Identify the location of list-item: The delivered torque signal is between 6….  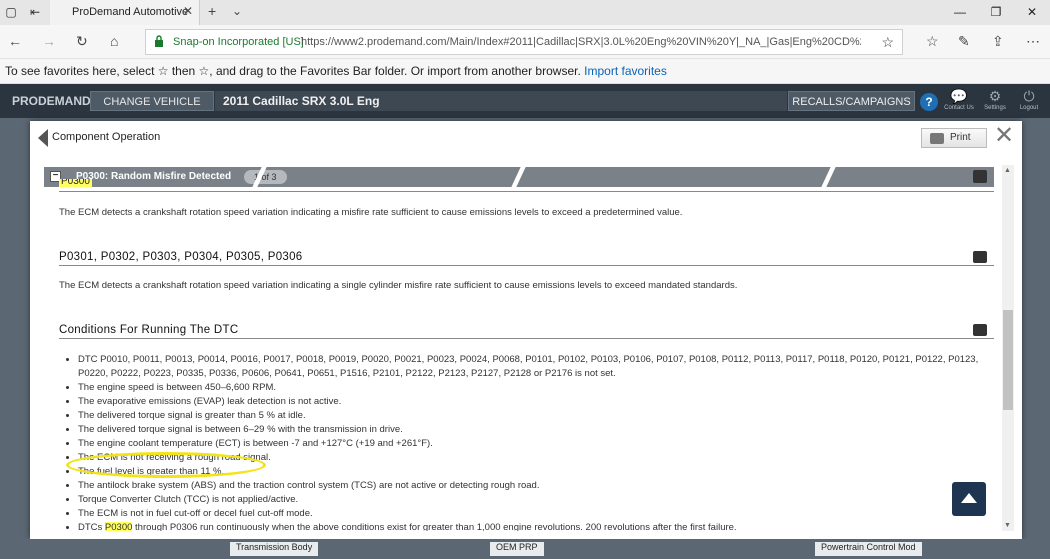
(532, 430).